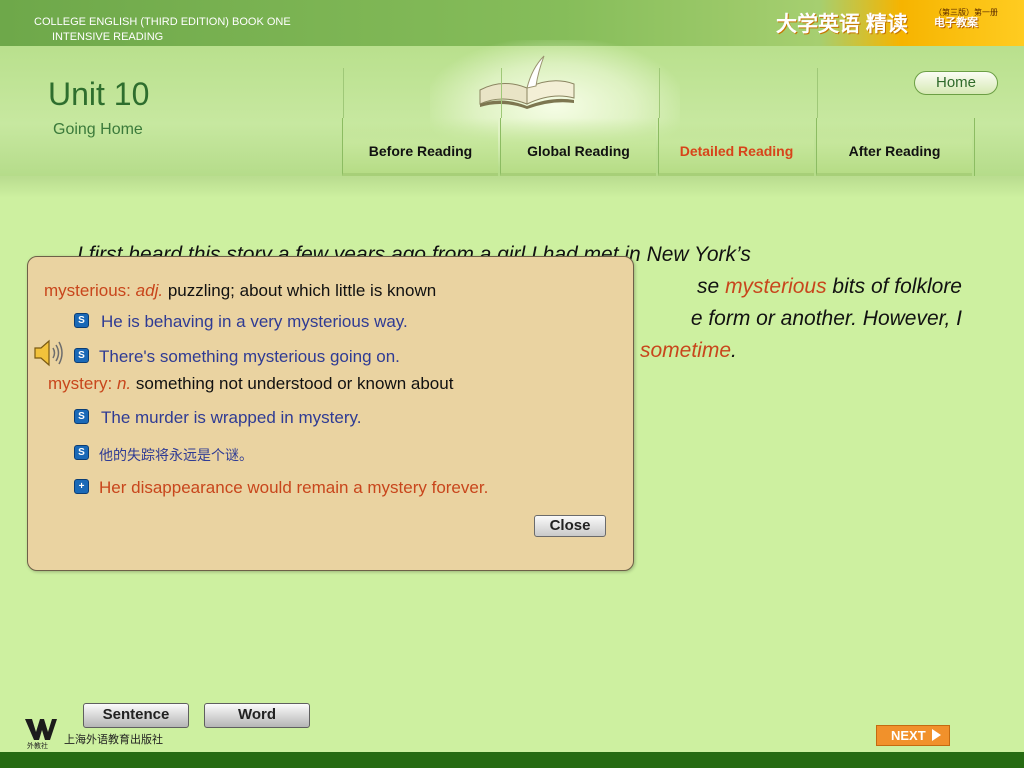 The image size is (1024, 768). I want to click on highlighted-word-mysterious: mysterious, so click(776, 286).